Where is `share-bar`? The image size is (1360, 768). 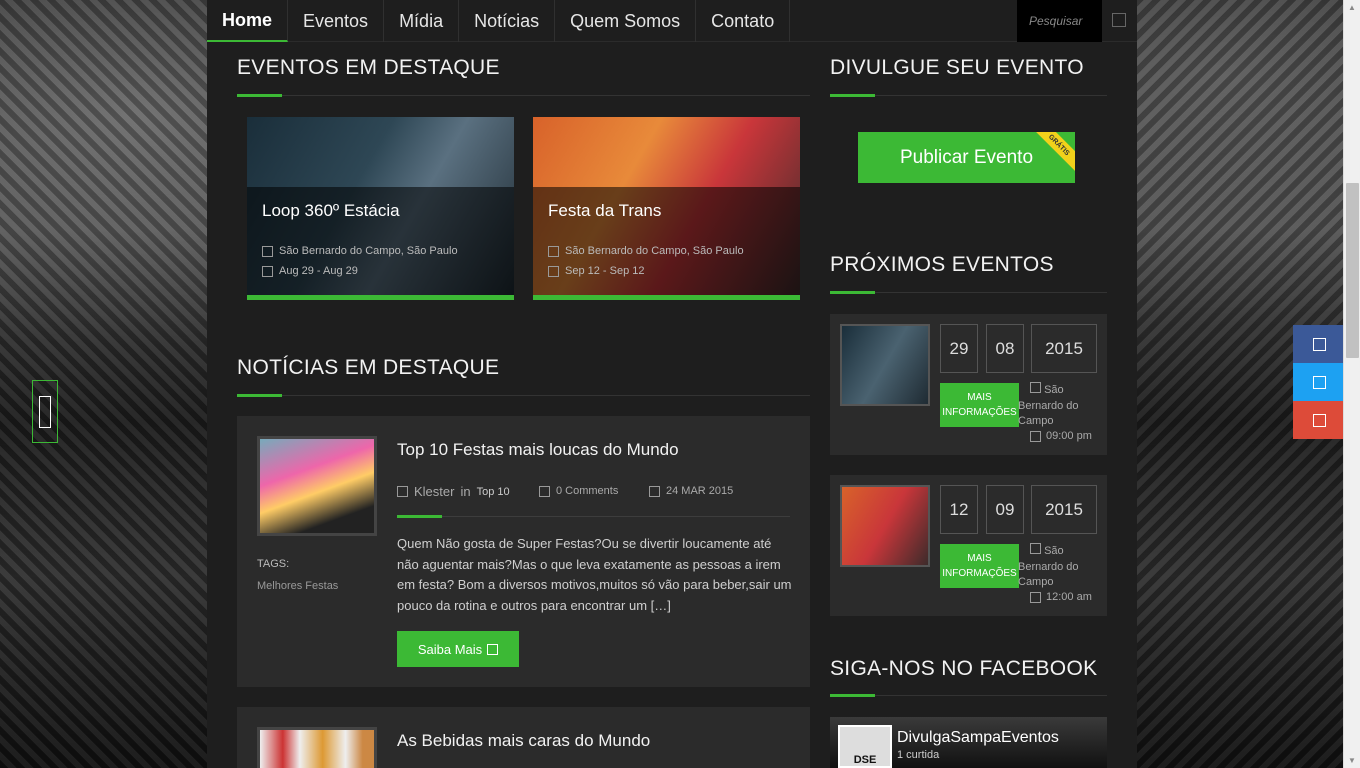
share-bar is located at coordinates (1319, 382).